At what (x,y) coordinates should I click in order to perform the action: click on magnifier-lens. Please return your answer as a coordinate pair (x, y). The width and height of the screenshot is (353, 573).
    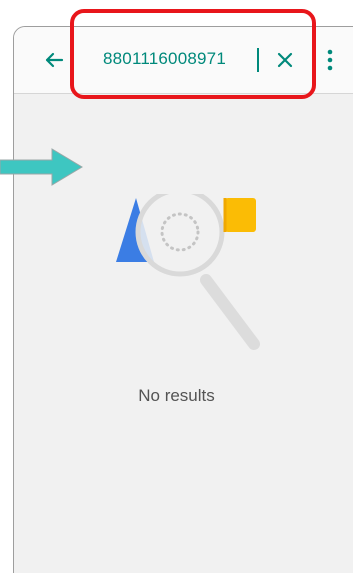
    Looking at the image, I should click on (180, 235).